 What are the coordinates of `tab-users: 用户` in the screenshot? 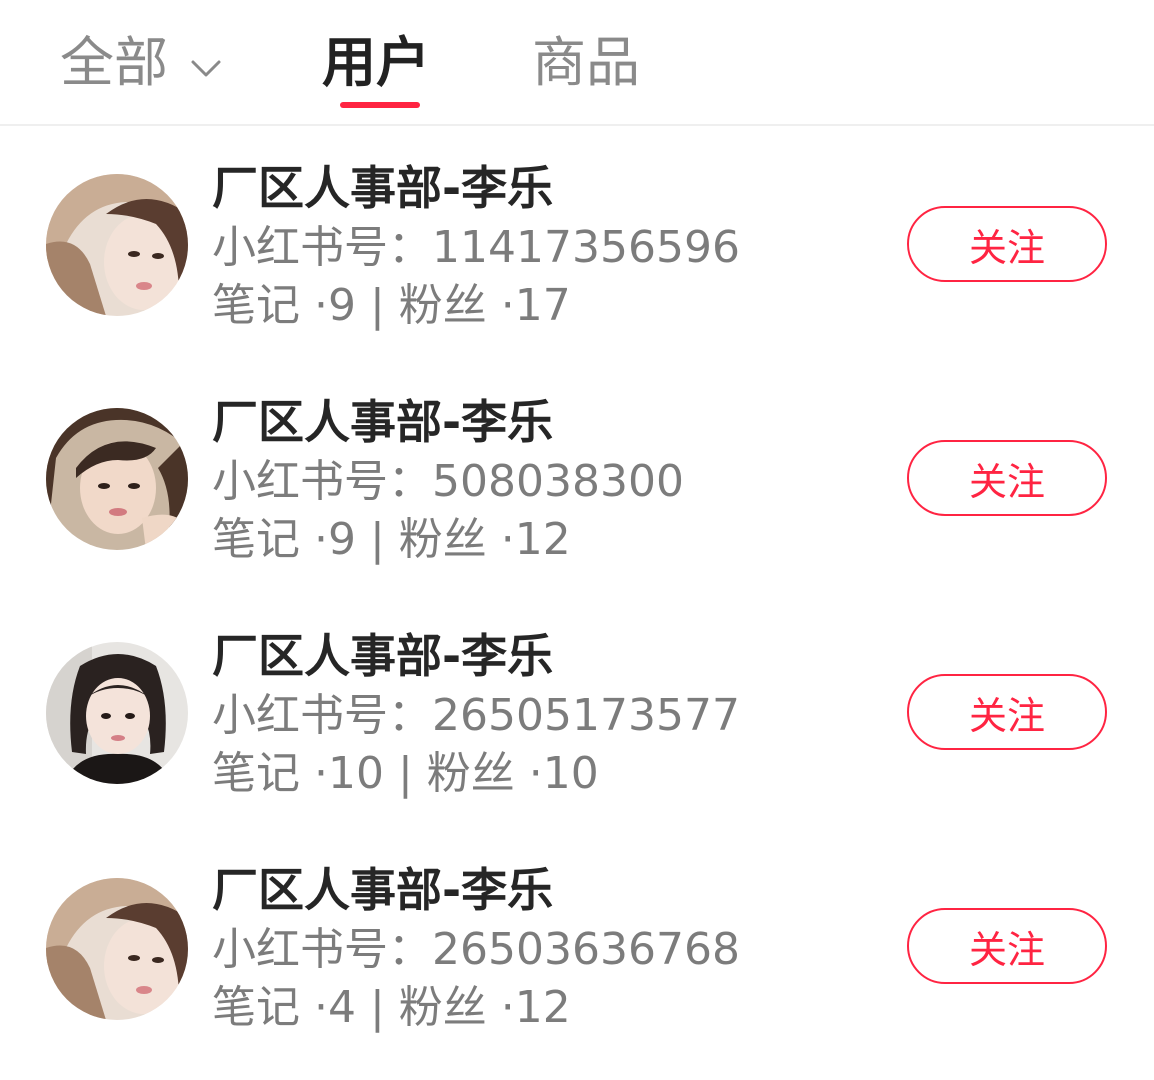 It's located at (376, 63).